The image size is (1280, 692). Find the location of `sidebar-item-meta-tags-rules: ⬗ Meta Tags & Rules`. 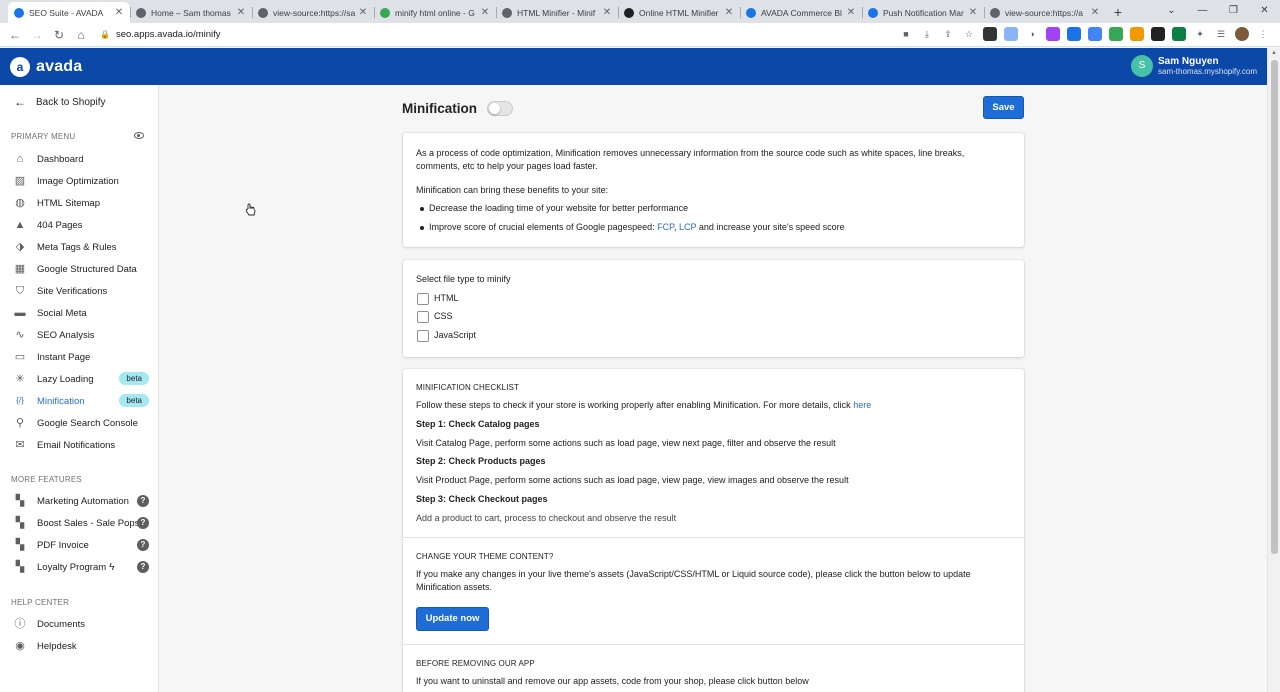

sidebar-item-meta-tags-rules: ⬗ Meta Tags & Rules is located at coordinates (79, 247).